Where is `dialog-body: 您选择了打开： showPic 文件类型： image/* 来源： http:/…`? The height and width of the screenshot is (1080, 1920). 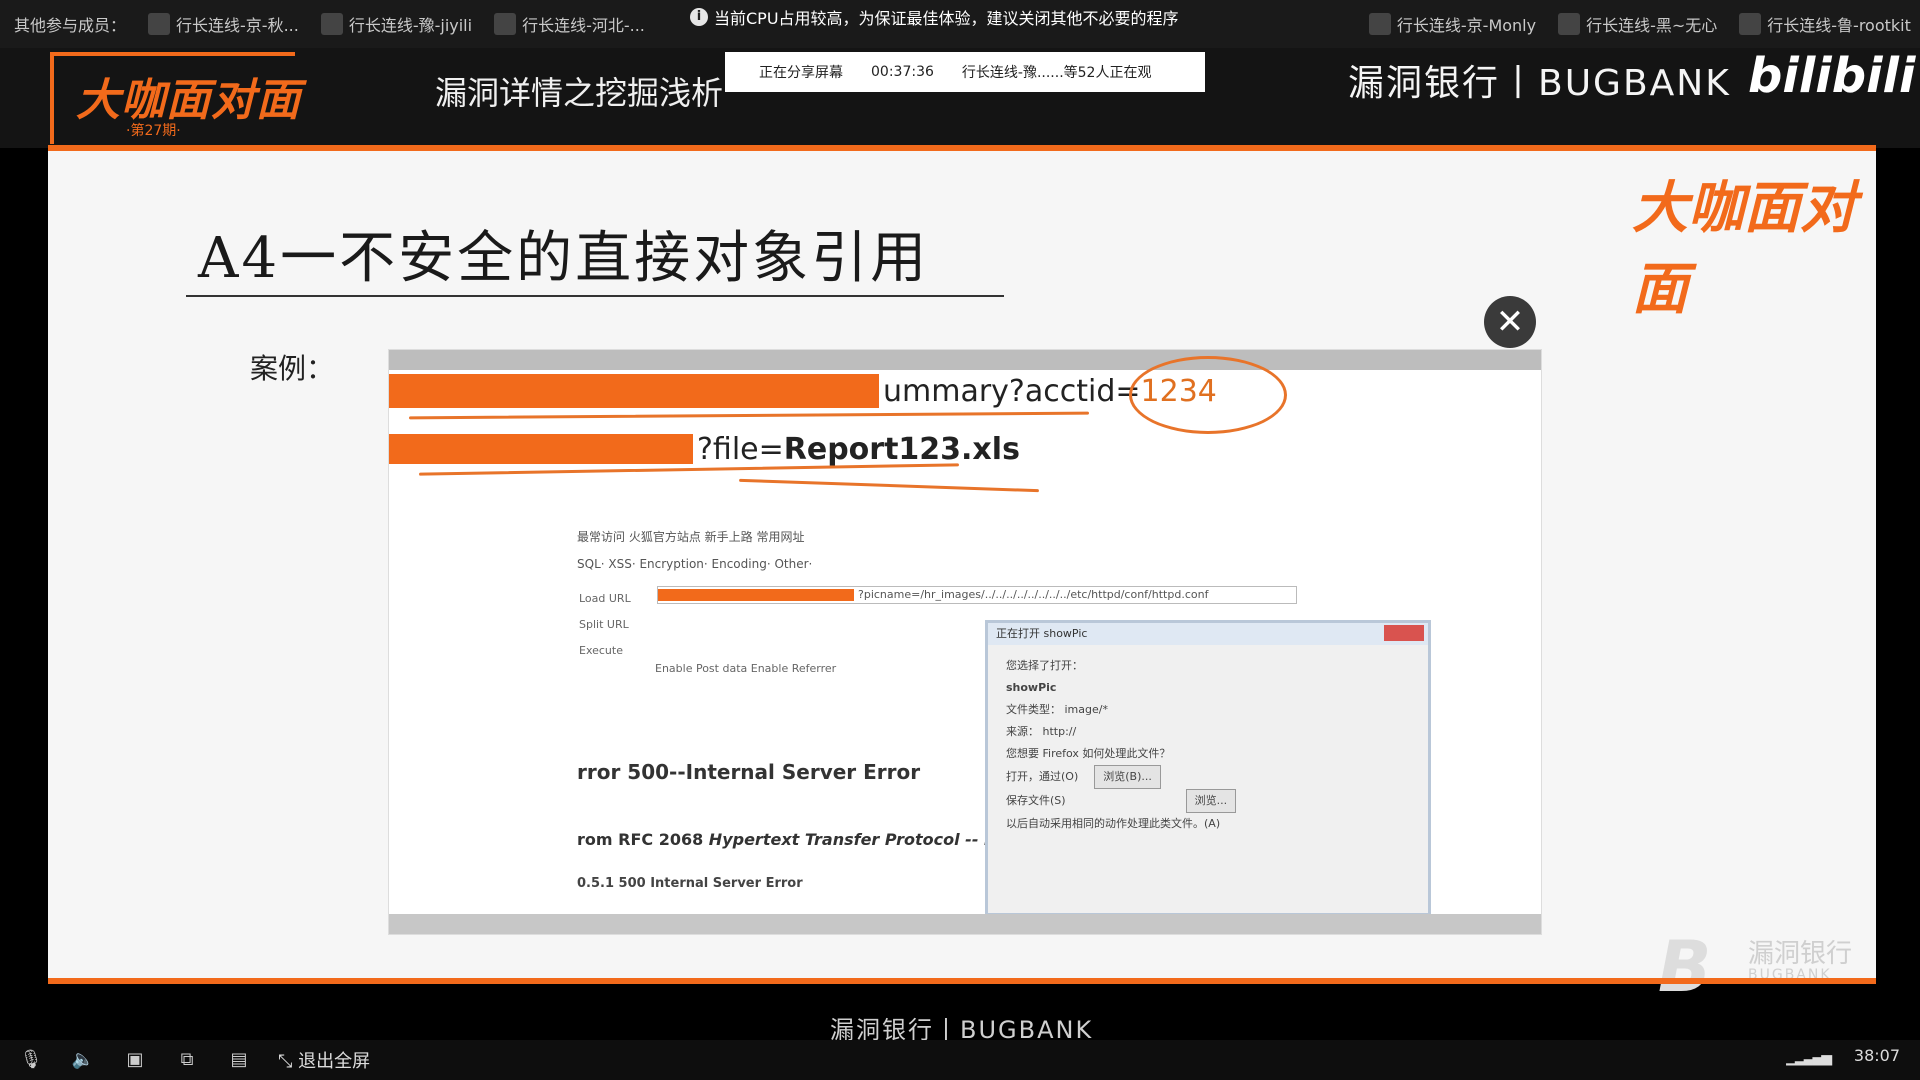 dialog-body: 您选择了打开： showPic 文件类型： image/* 来源： http:/… is located at coordinates (1208, 745).